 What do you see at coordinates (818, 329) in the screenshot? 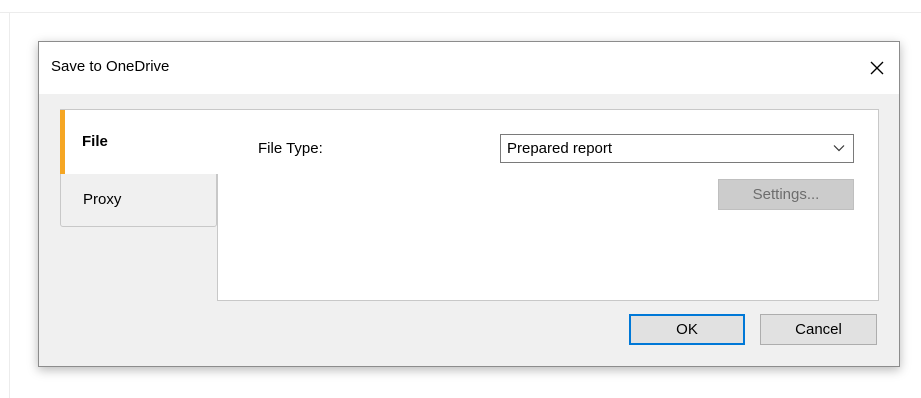
I see `cancel-button: Cancel` at bounding box center [818, 329].